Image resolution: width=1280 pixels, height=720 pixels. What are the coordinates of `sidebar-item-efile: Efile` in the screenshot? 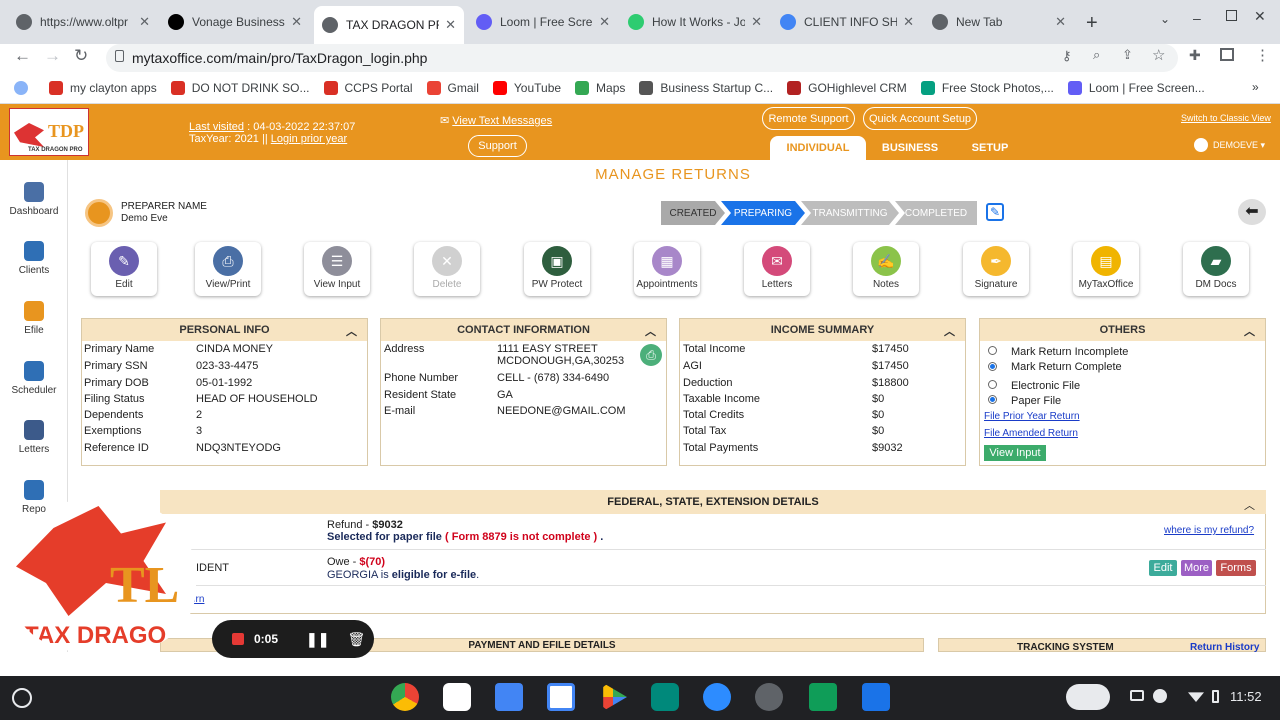 It's located at (34, 318).